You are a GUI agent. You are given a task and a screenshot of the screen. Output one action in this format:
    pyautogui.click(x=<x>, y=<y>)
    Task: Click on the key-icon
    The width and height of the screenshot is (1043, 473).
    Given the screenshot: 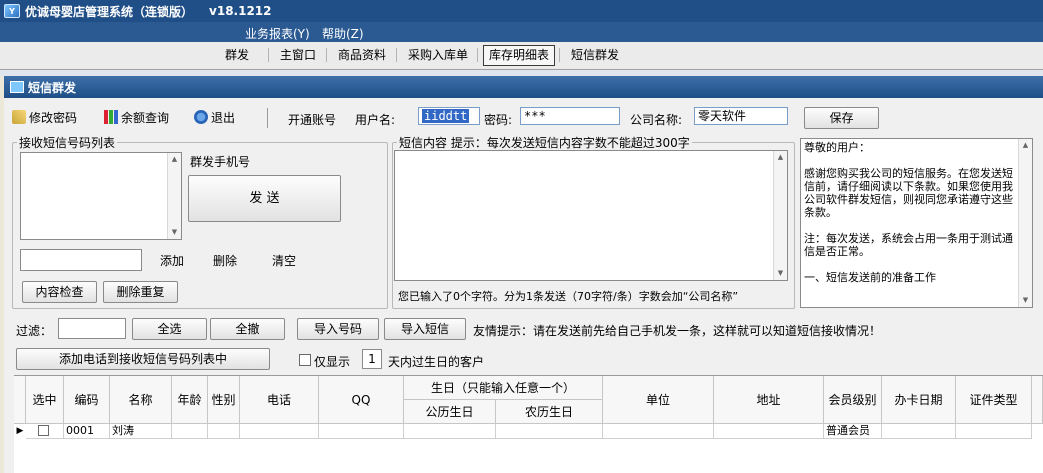 What is the action you would take?
    pyautogui.click(x=19, y=117)
    